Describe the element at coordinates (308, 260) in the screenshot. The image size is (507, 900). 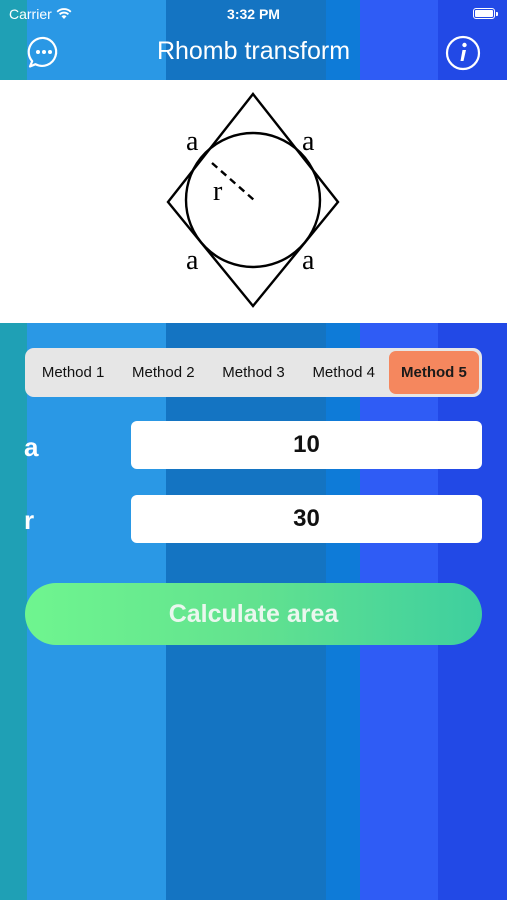
I see `side-label-bottom-right: a` at that location.